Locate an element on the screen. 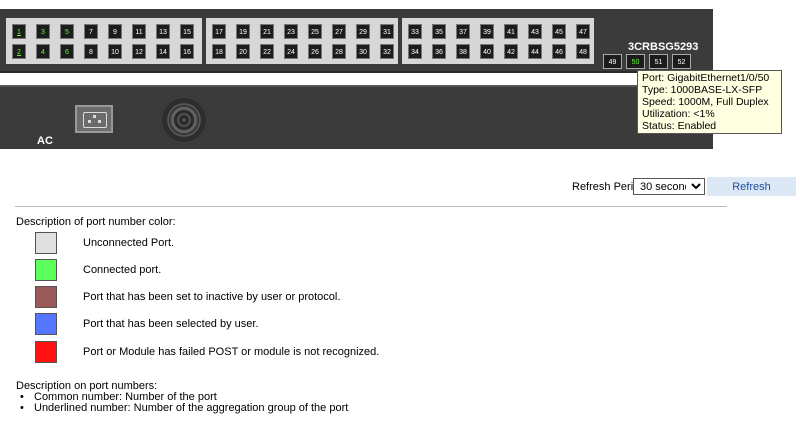 The image size is (800, 427). port-group-2: 17 19 21 23 25 27 29 31 18 20 22 24 26 28 30 32 is located at coordinates (302, 41).